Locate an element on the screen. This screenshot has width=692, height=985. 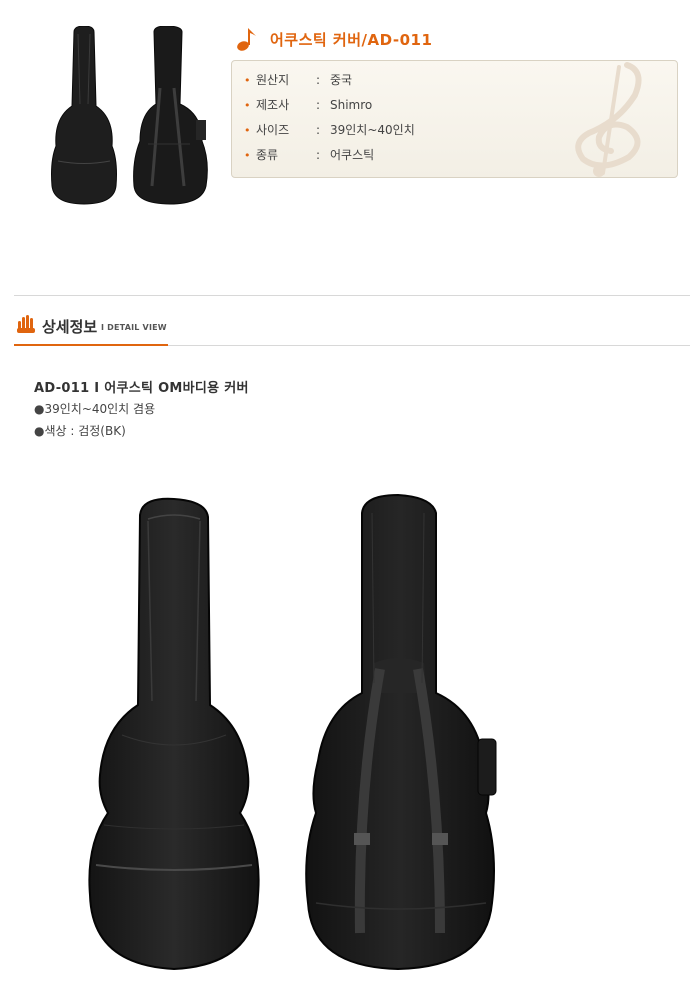
spec-label-size: 사이즈 is located at coordinates (273, 130).